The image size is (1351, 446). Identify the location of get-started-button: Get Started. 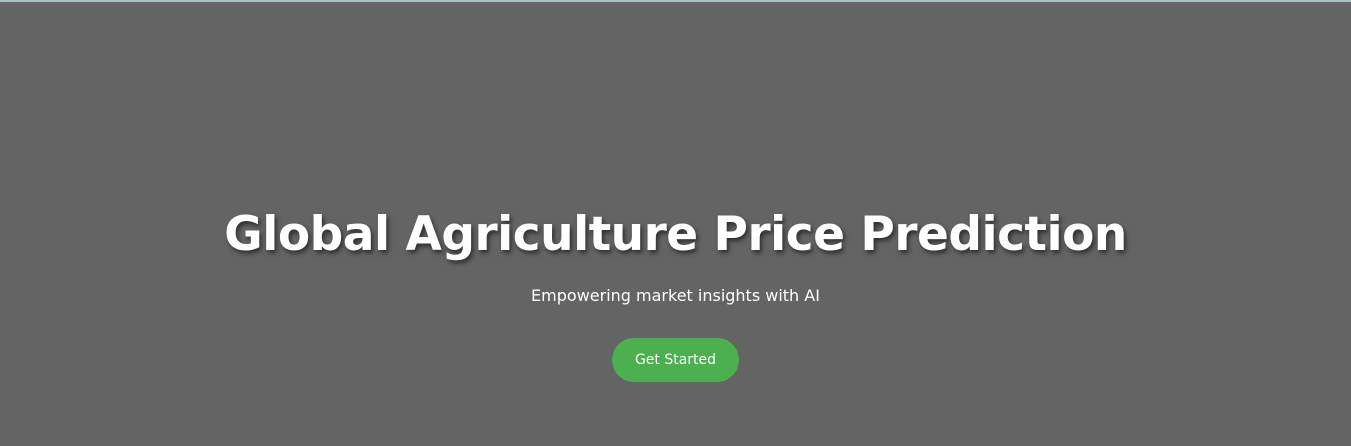
(675, 360).